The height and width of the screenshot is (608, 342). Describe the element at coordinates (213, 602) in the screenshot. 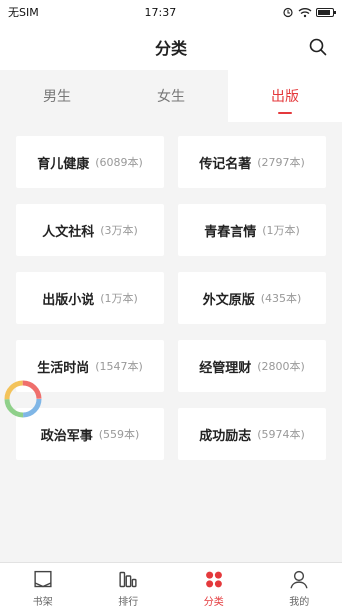

I see `nav-label: 分类` at that location.